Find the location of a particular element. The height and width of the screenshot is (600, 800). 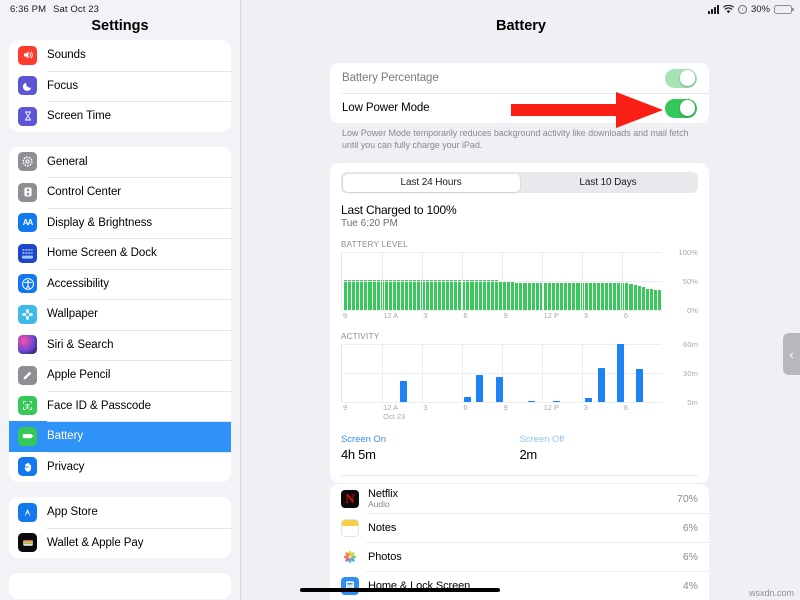

screen-on-label: Screen On is located at coordinates (363, 439).